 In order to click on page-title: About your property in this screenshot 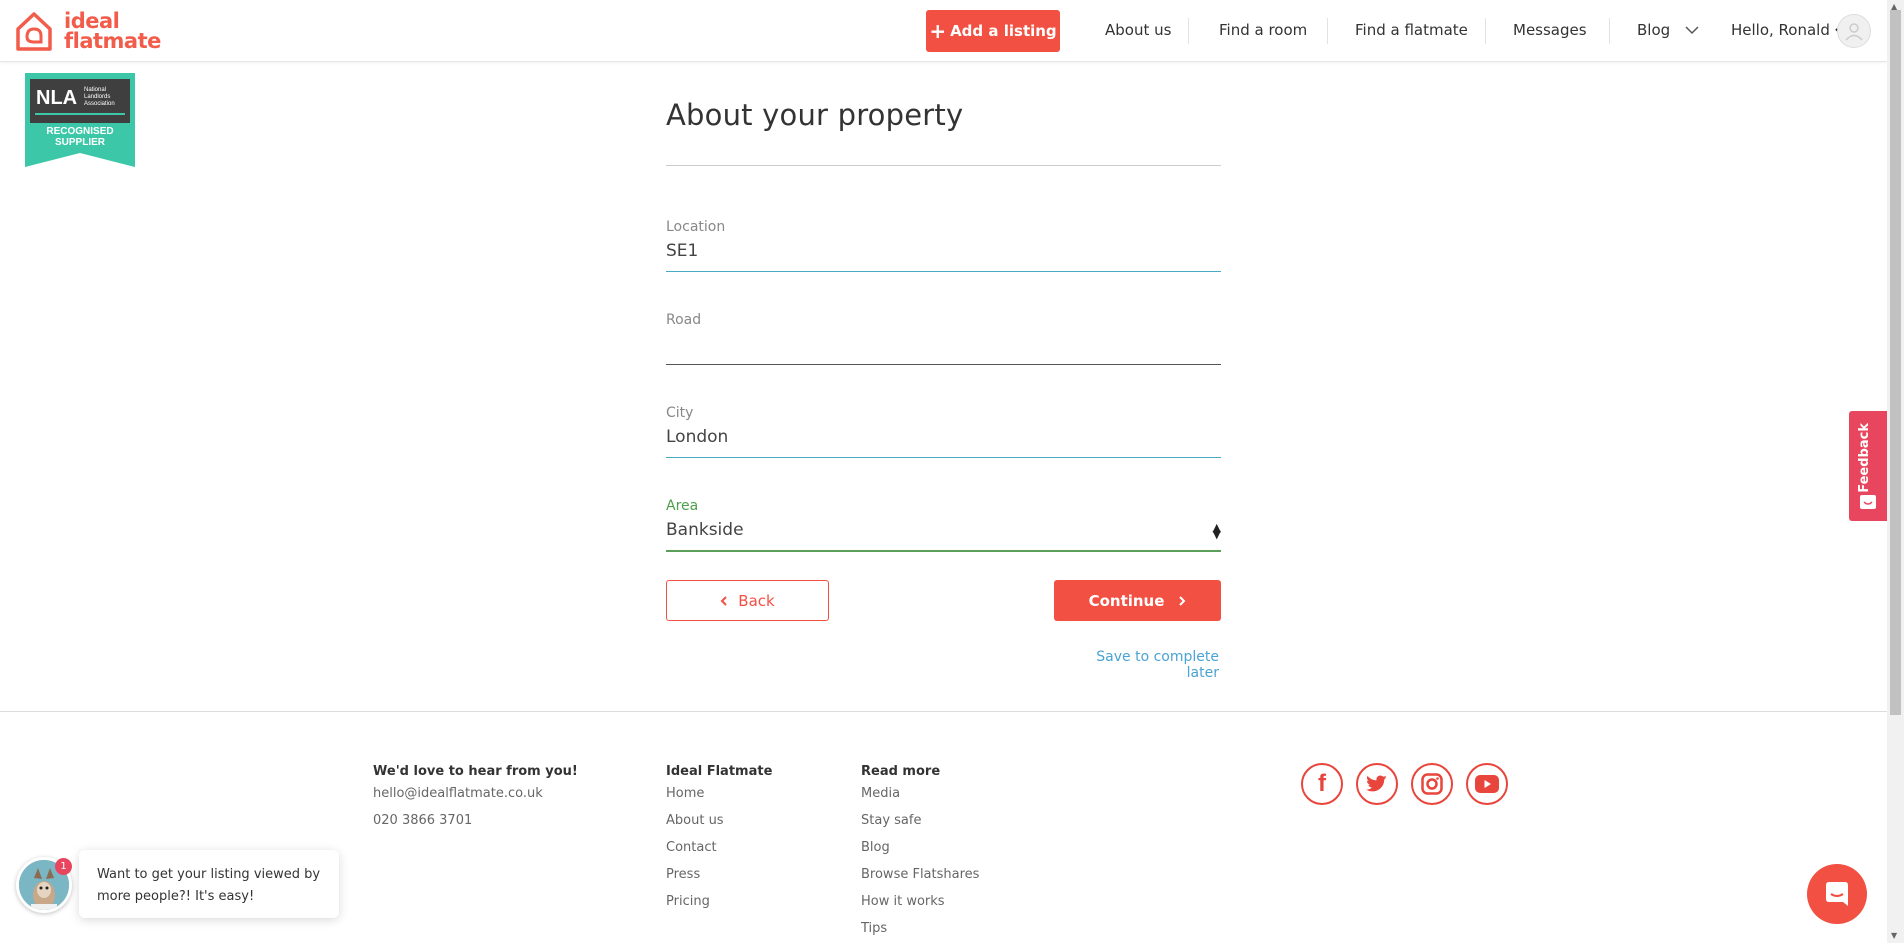, I will do `click(815, 115)`.